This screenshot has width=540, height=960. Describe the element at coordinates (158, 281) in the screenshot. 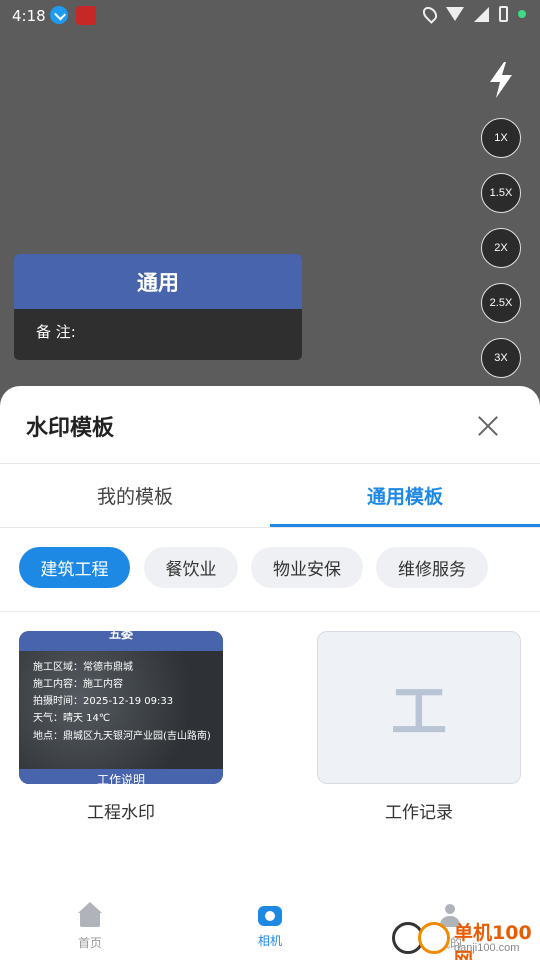

I see `watermark-preview-title: 通用` at that location.